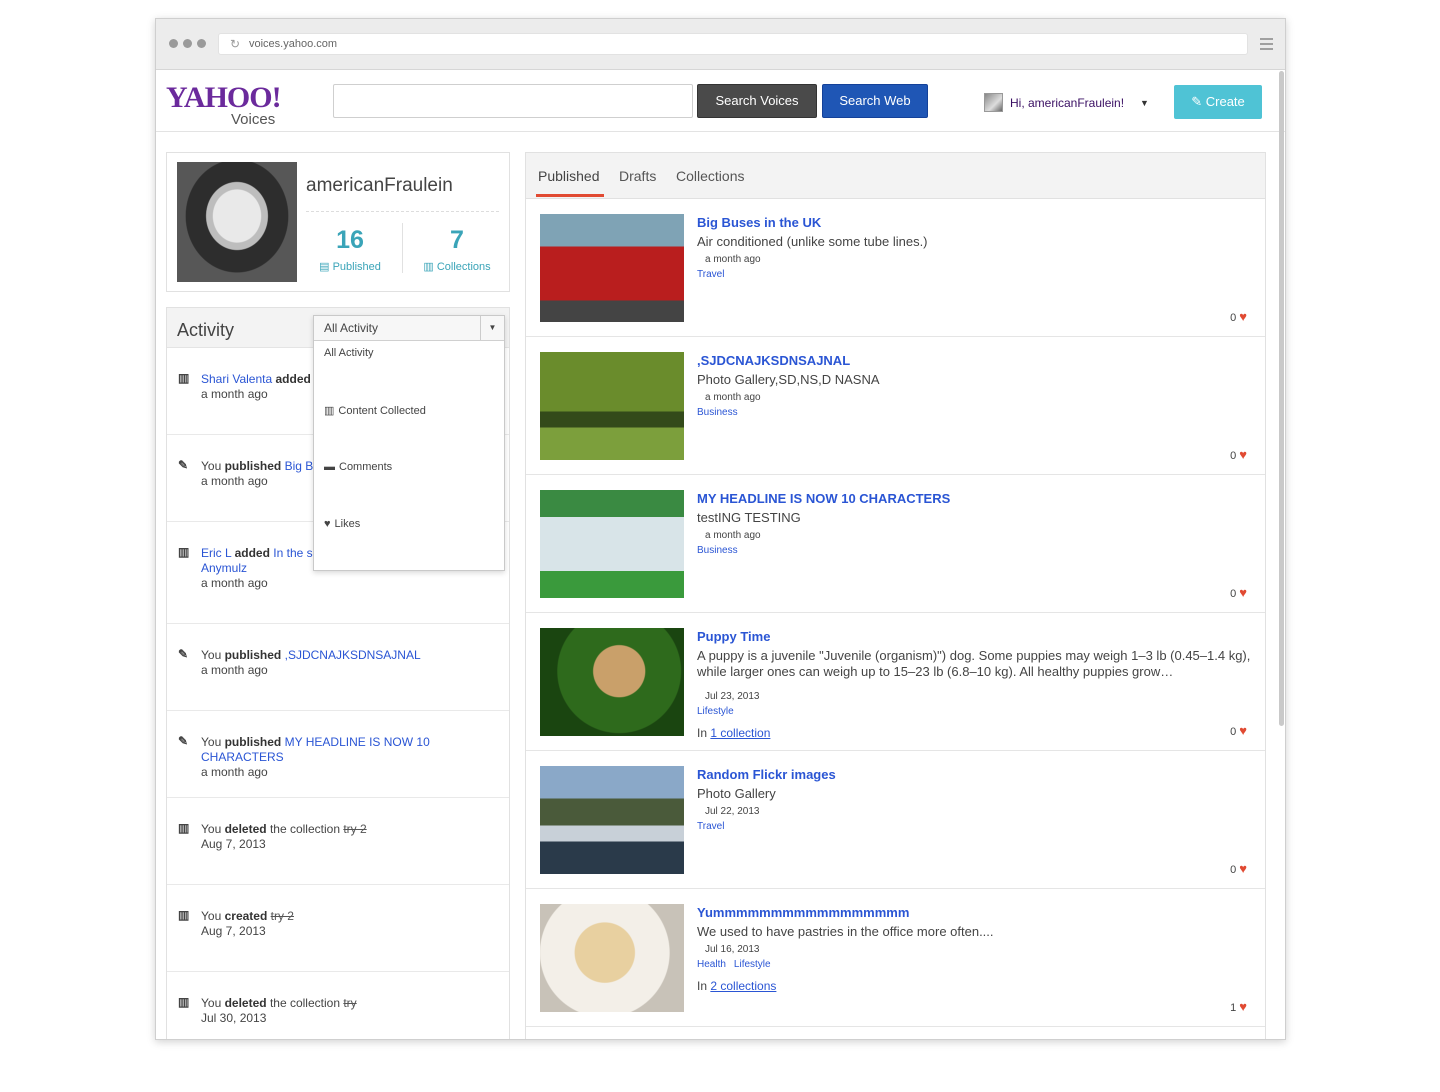 The image size is (1440, 1092). Describe the element at coordinates (803, 912) in the screenshot. I see `article-title-link: Yummmmmmmmmmmmmmmmm` at that location.